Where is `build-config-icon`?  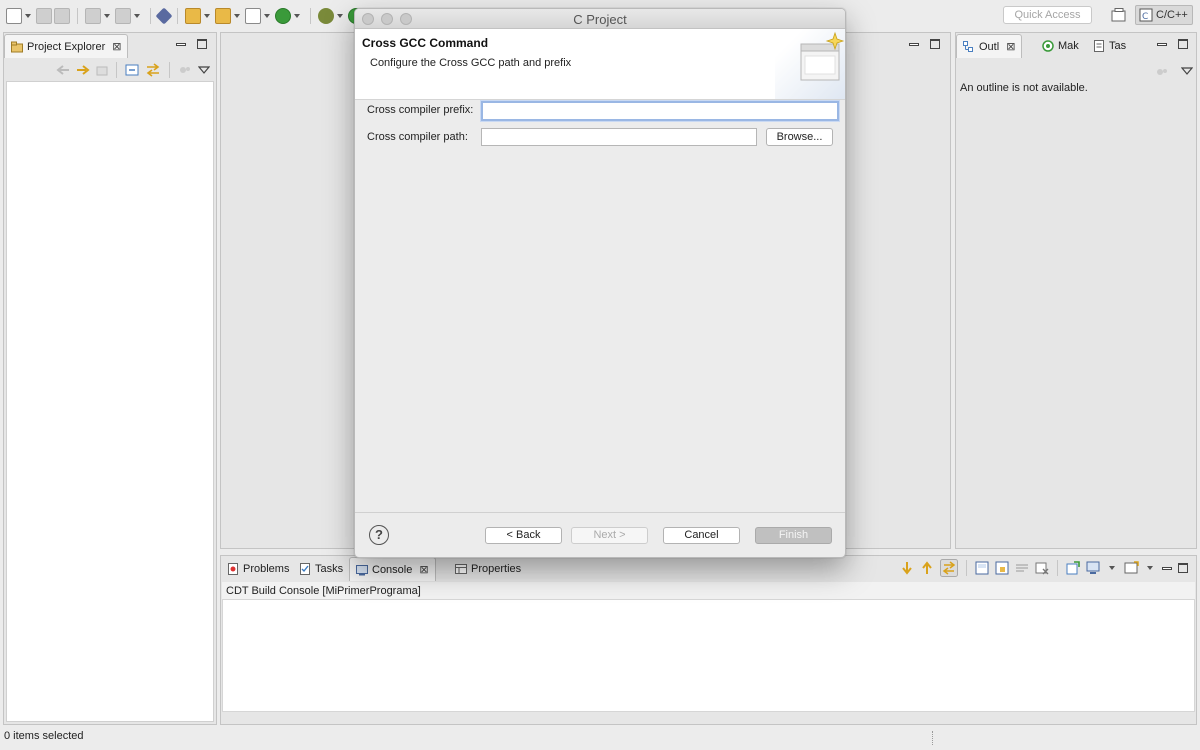
build-config-icon is located at coordinates (93, 16).